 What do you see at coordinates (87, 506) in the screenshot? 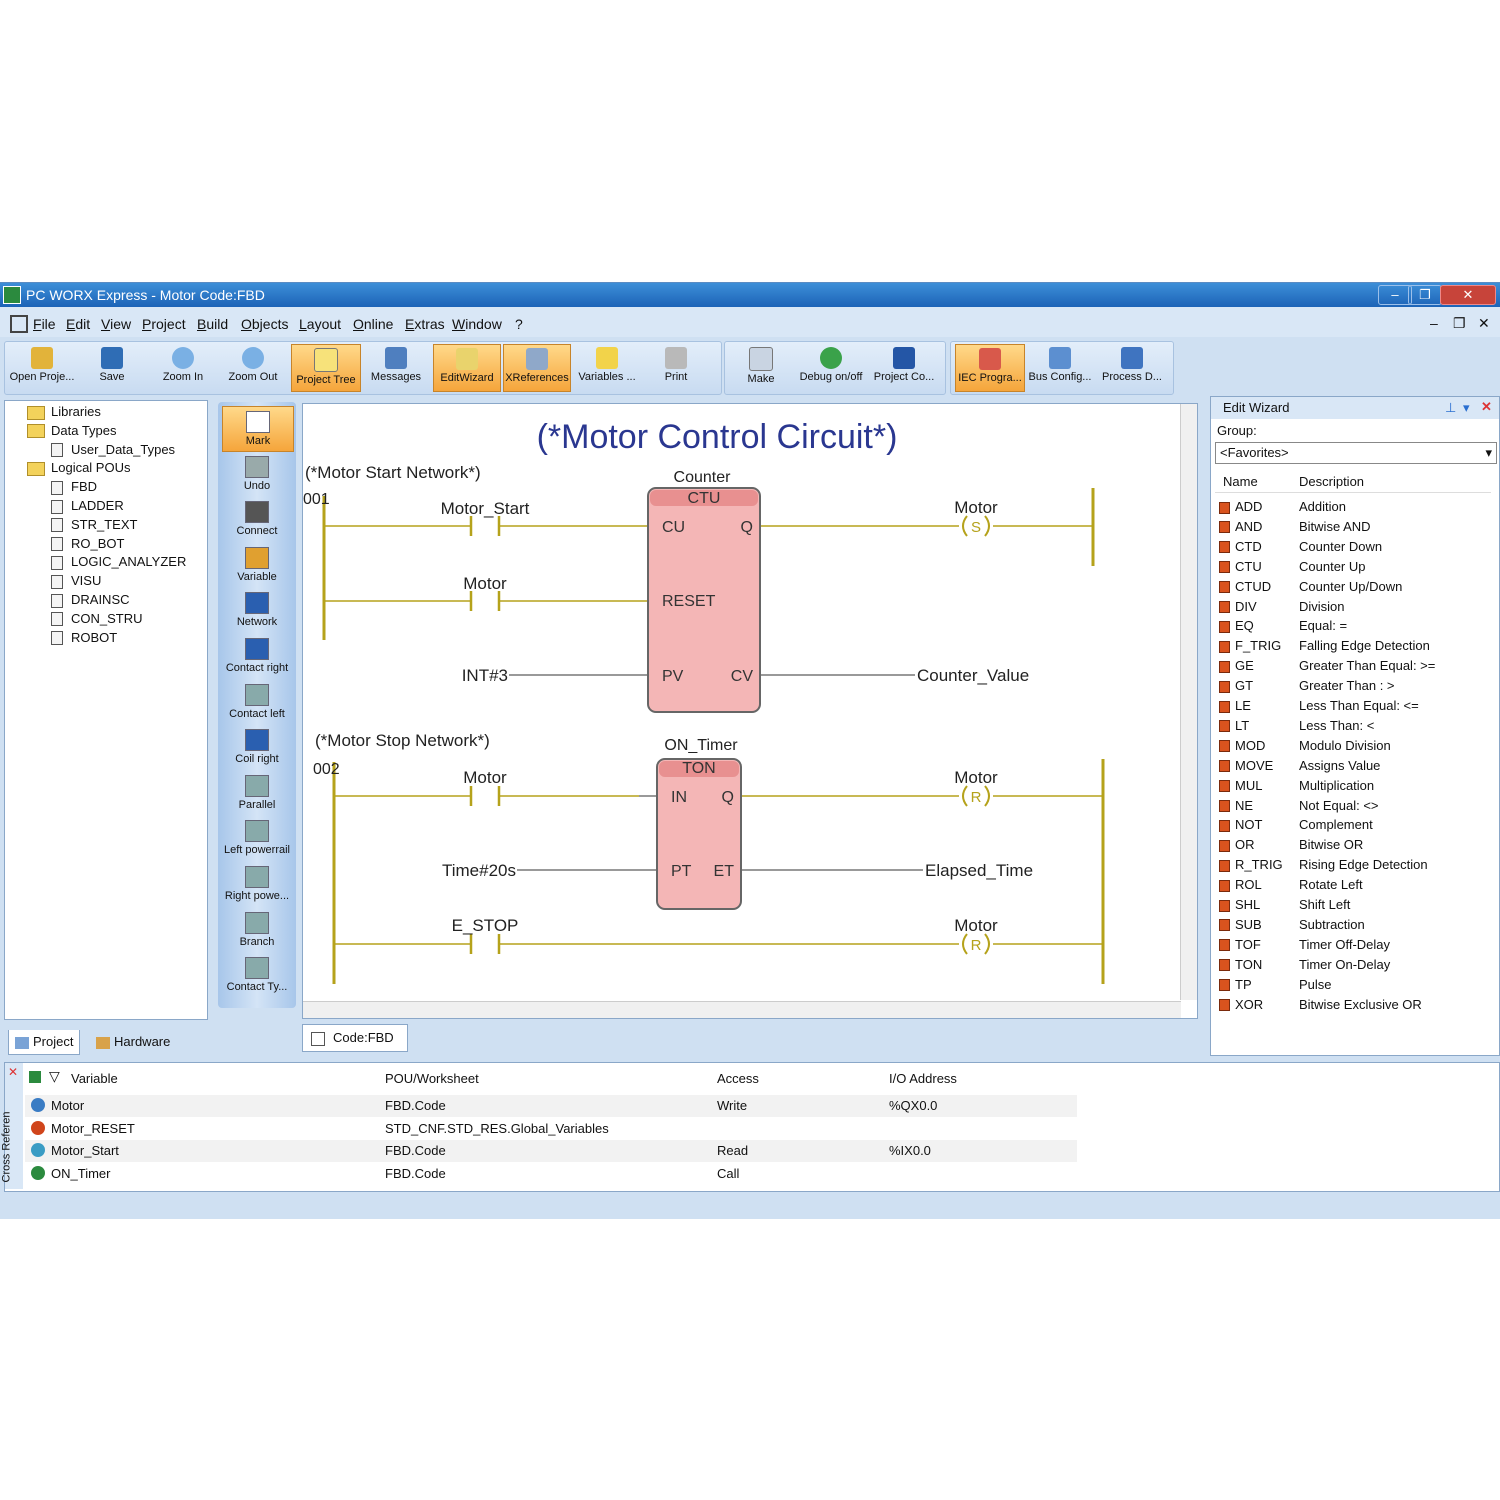
I see `tree-item: LADDER` at bounding box center [87, 506].